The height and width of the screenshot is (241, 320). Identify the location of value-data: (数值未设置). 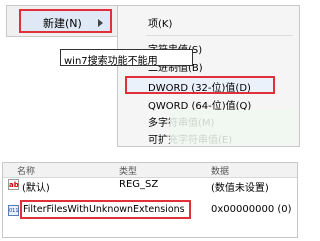
(240, 188).